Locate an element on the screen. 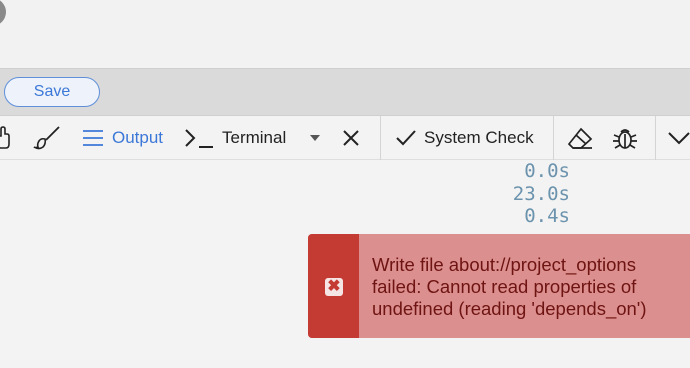 This screenshot has width=690, height=368. terminal-dropdown-button is located at coordinates (315, 138).